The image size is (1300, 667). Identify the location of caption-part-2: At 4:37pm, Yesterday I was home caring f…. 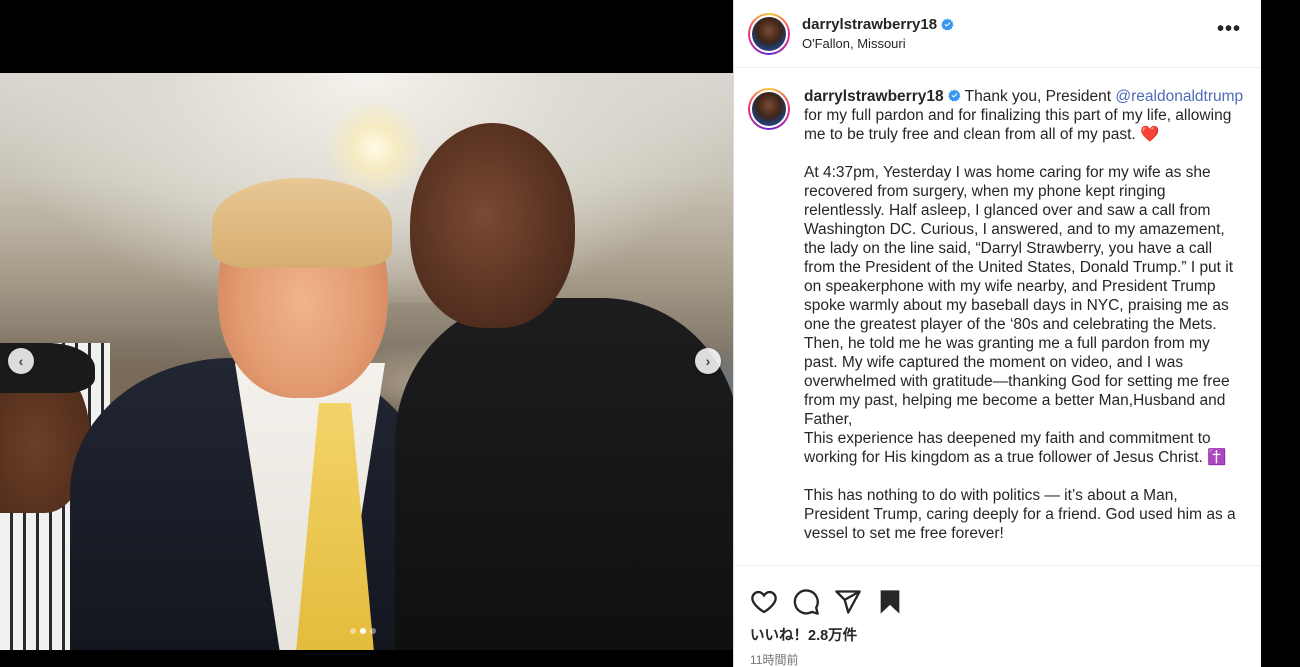
(1019, 315).